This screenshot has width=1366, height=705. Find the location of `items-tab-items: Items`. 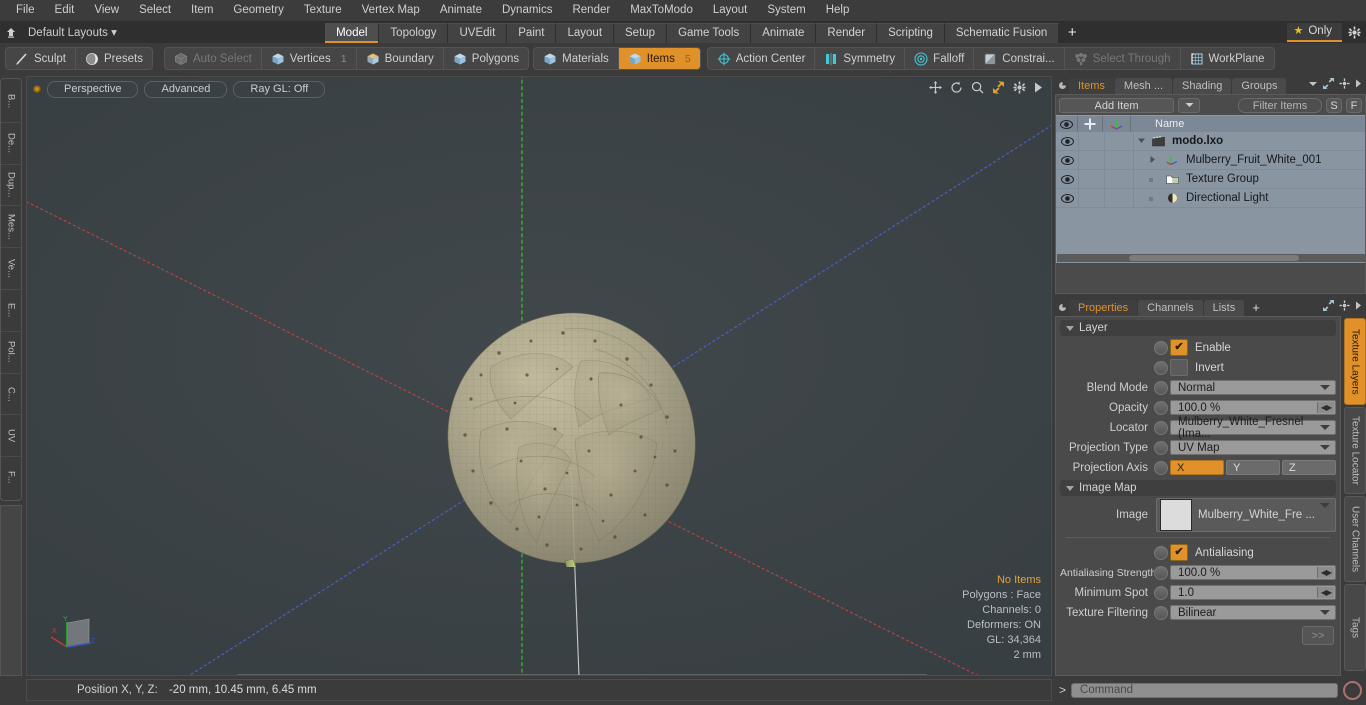

items-tab-items: Items is located at coordinates (1092, 86).